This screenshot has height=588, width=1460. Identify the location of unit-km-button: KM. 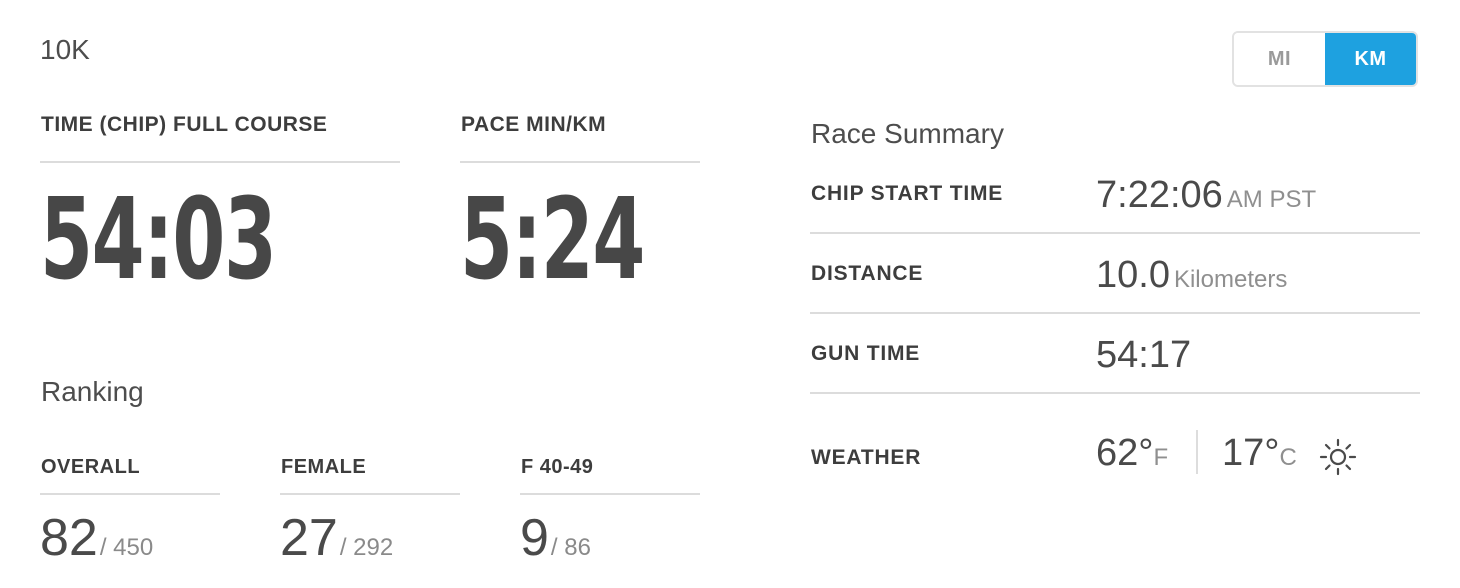
(1370, 59).